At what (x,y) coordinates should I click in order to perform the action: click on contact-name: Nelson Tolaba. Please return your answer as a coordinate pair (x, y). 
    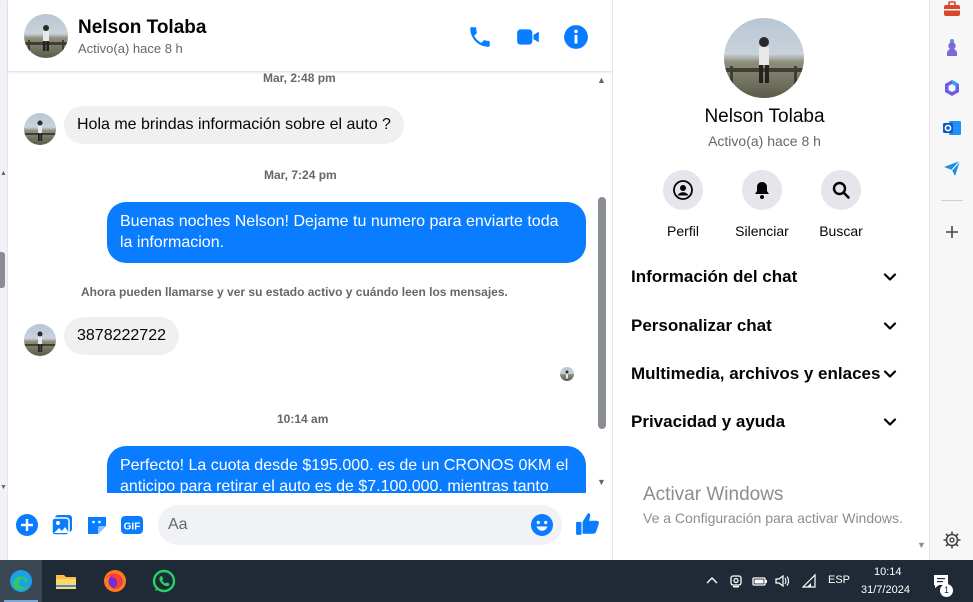
    Looking at the image, I should click on (142, 28).